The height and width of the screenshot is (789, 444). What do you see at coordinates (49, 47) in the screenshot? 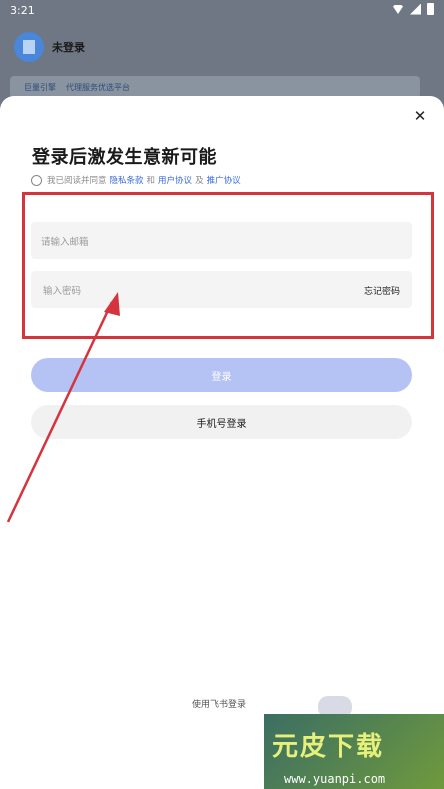
I see `background-header: 未登录` at bounding box center [49, 47].